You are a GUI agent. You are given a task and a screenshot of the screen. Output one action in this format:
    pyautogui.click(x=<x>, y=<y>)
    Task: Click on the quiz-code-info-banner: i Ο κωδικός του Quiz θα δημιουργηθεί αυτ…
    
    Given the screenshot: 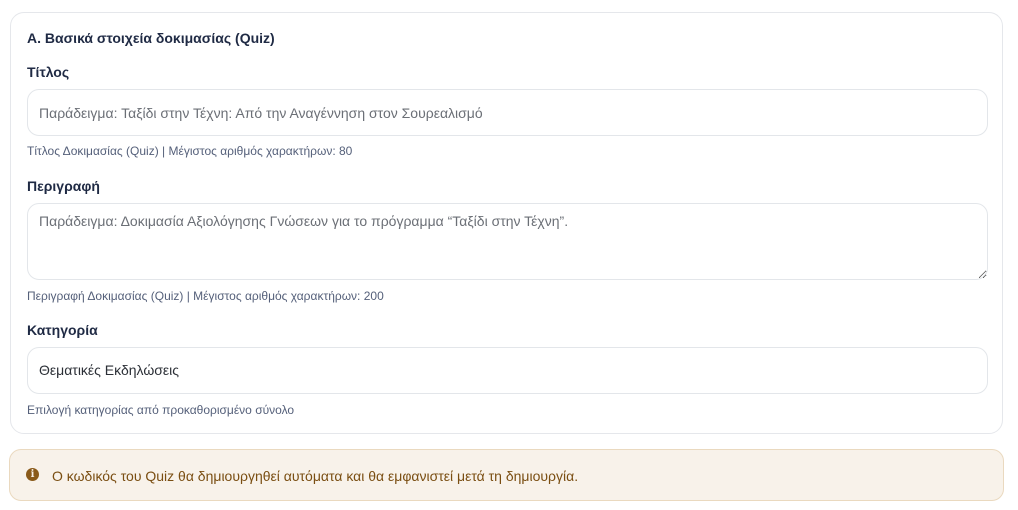 What is the action you would take?
    pyautogui.click(x=506, y=475)
    